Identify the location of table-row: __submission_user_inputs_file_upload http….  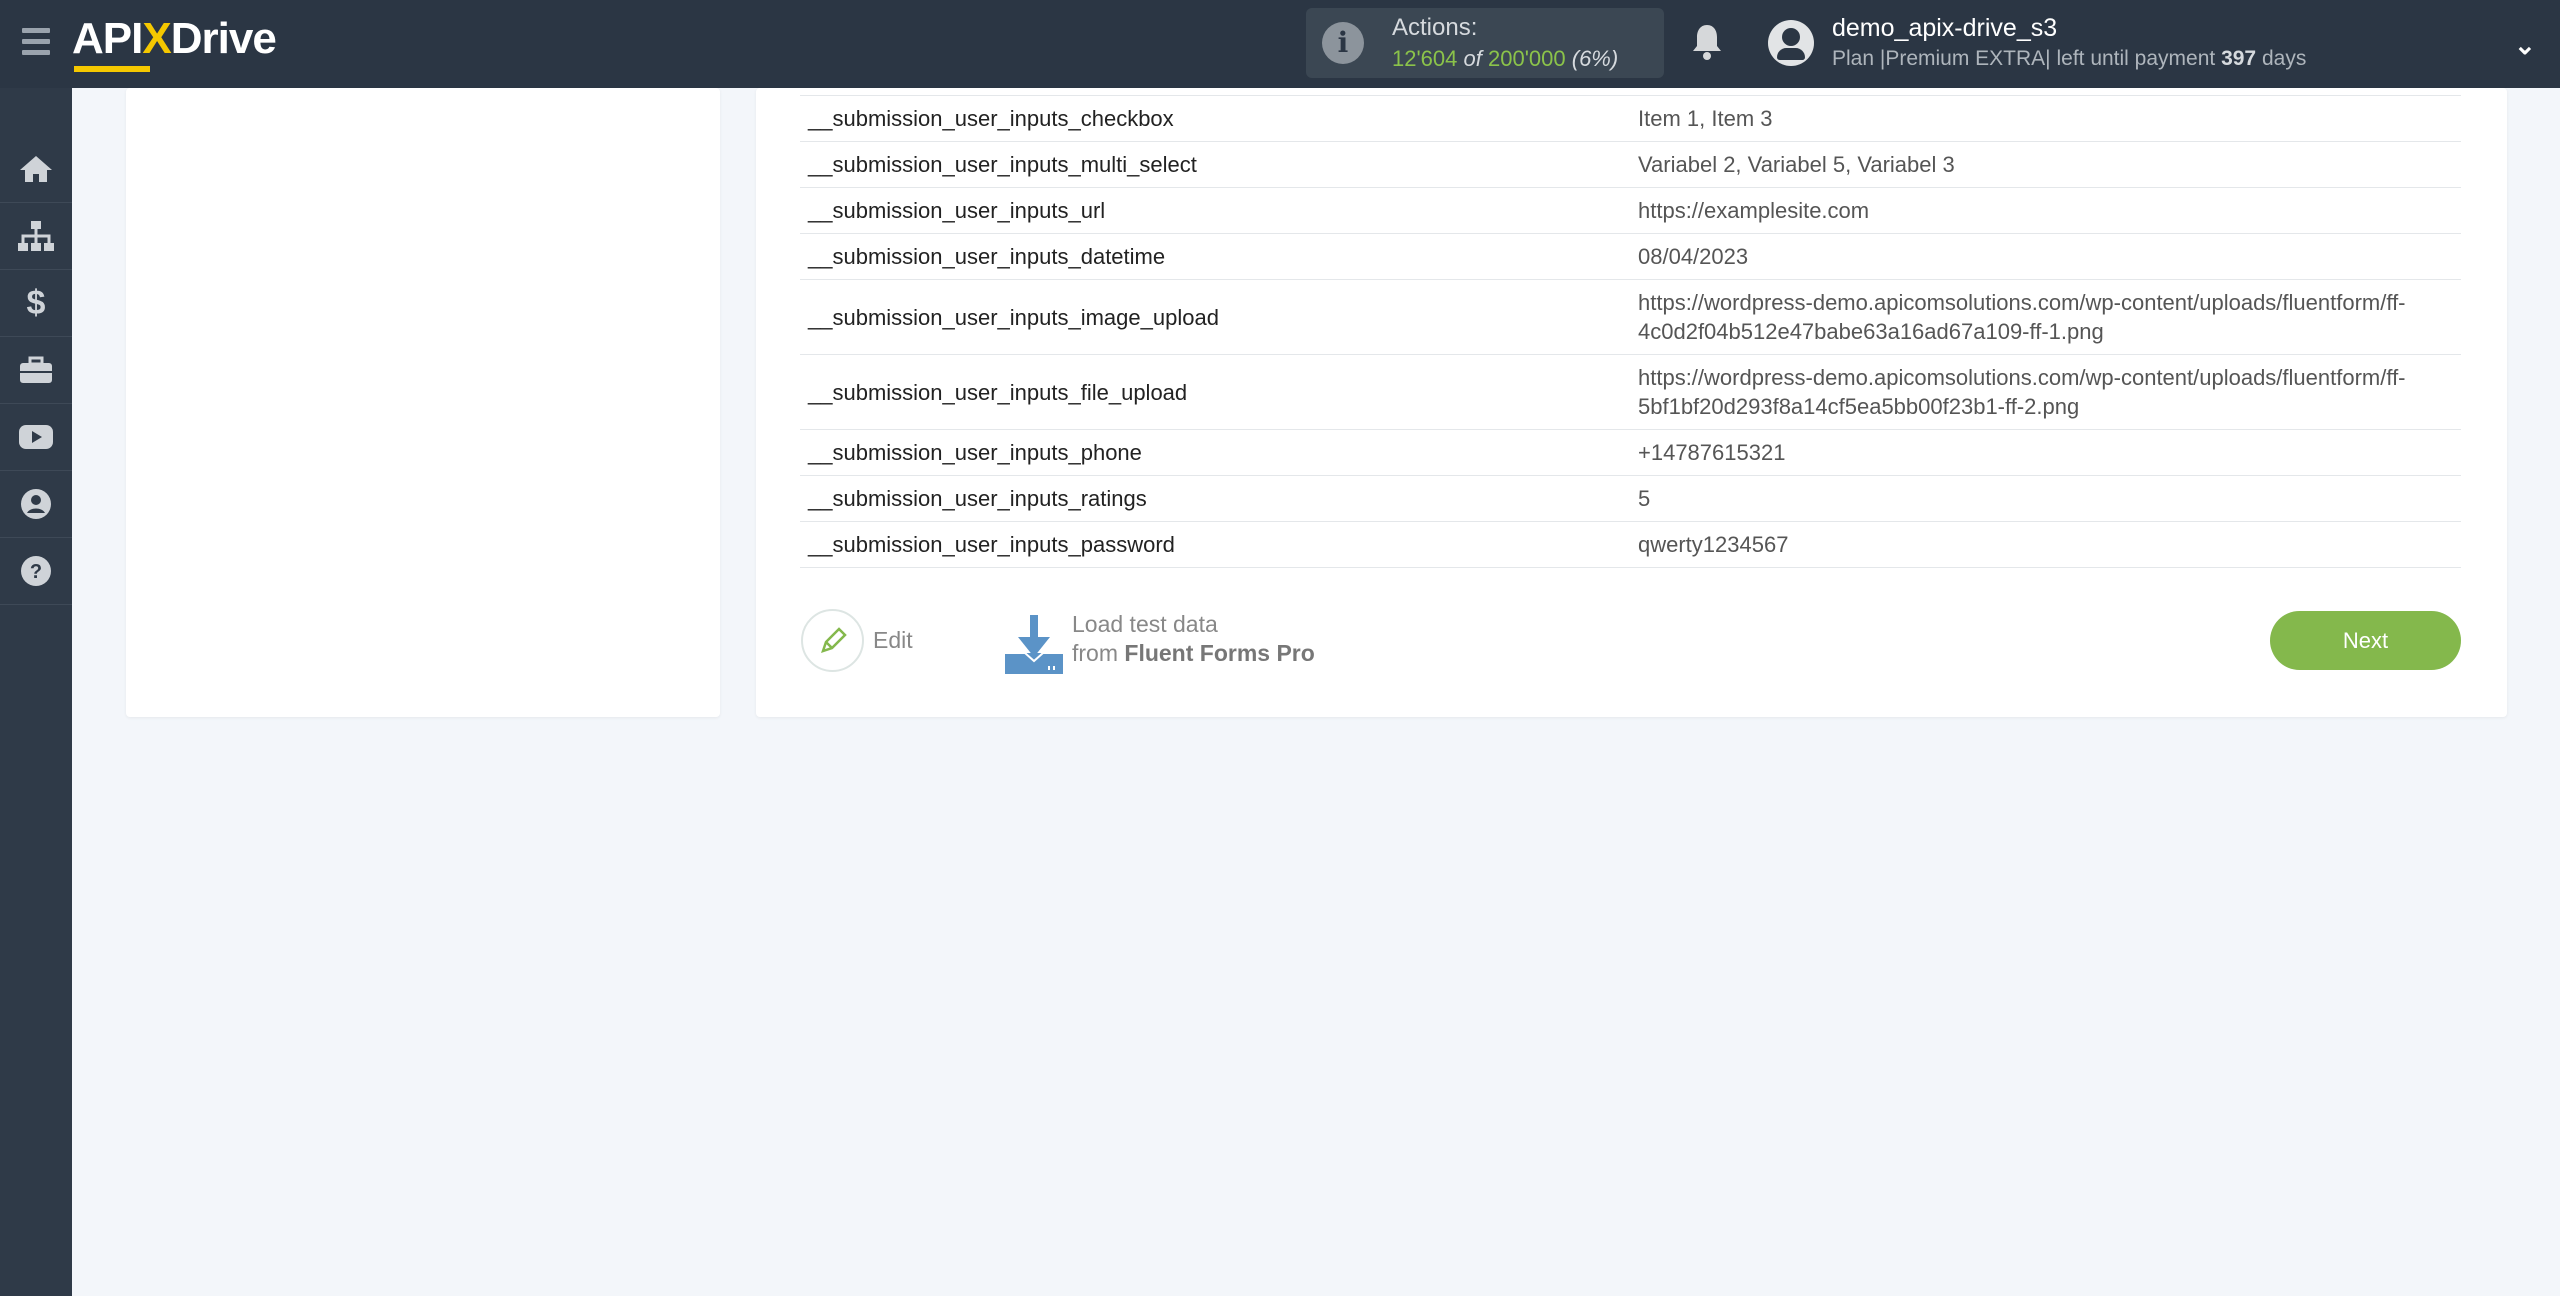
(1630, 392).